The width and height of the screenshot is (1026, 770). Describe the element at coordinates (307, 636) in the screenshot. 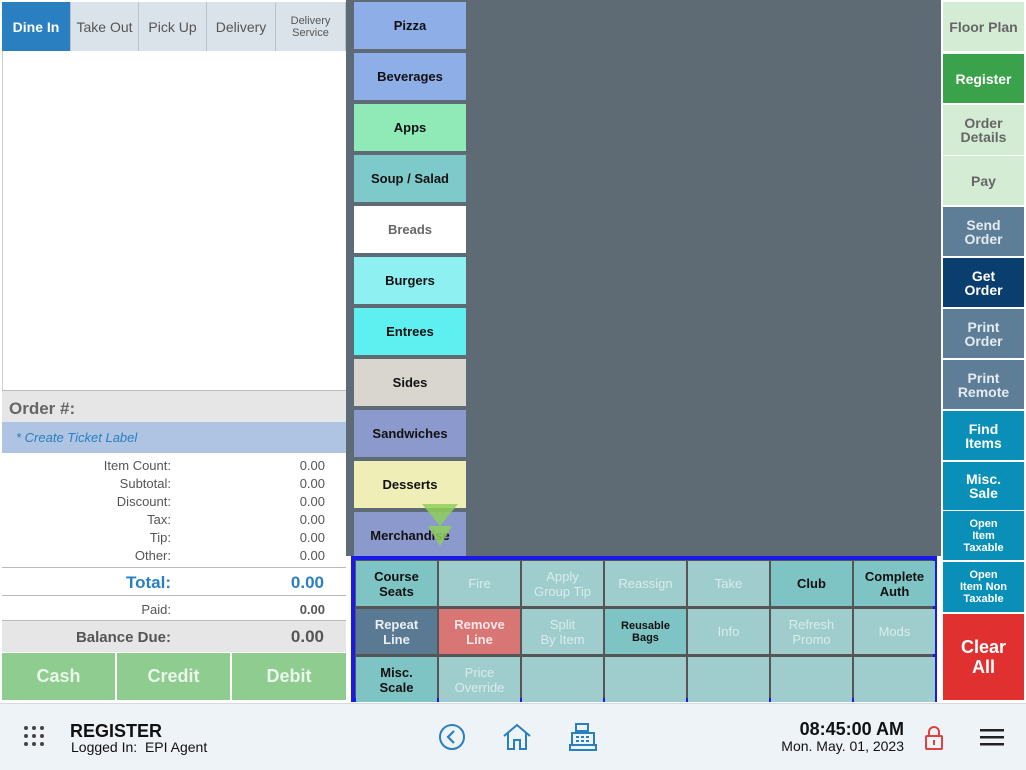

I see `balance-due-value: 0.00` at that location.